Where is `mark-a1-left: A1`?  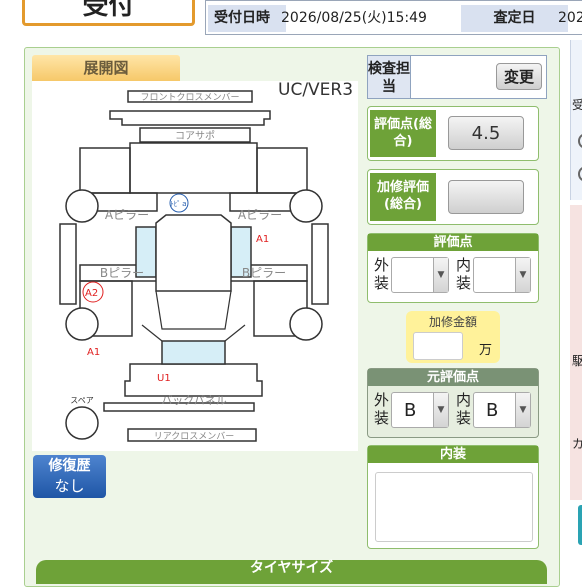 mark-a1-left: A1 is located at coordinates (93, 352).